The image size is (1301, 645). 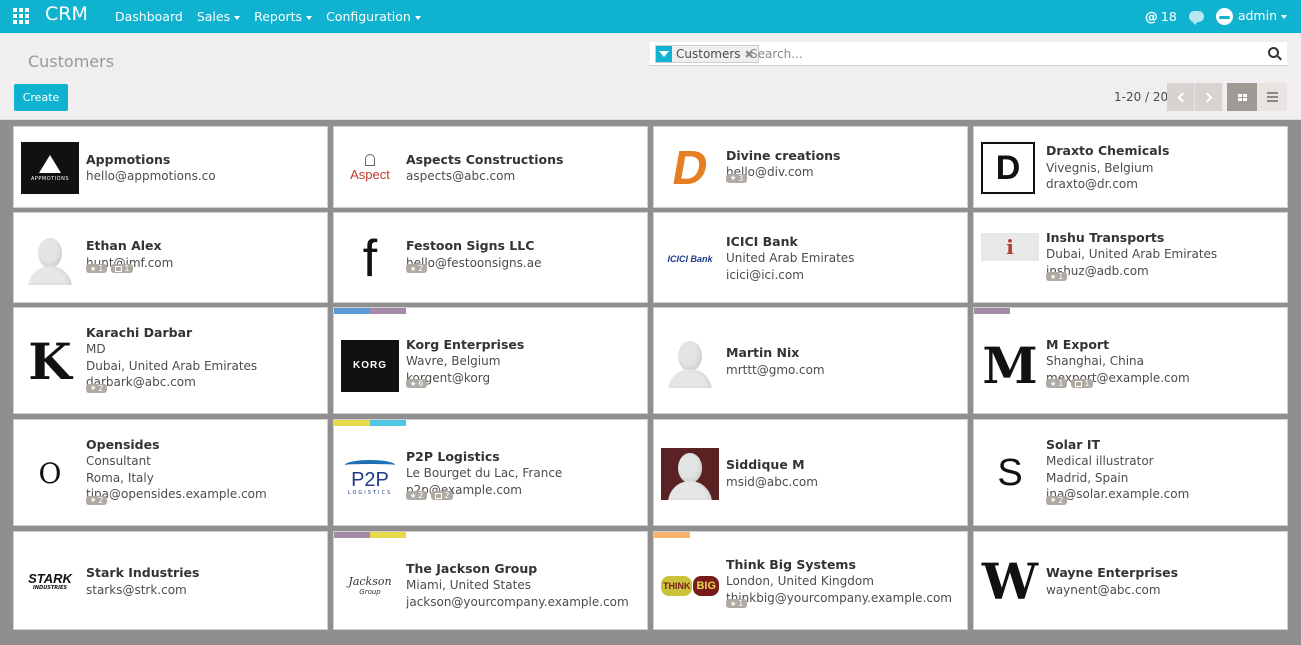 What do you see at coordinates (1097, 270) in the screenshot?
I see `customer-detail: inshuz@adb.com` at bounding box center [1097, 270].